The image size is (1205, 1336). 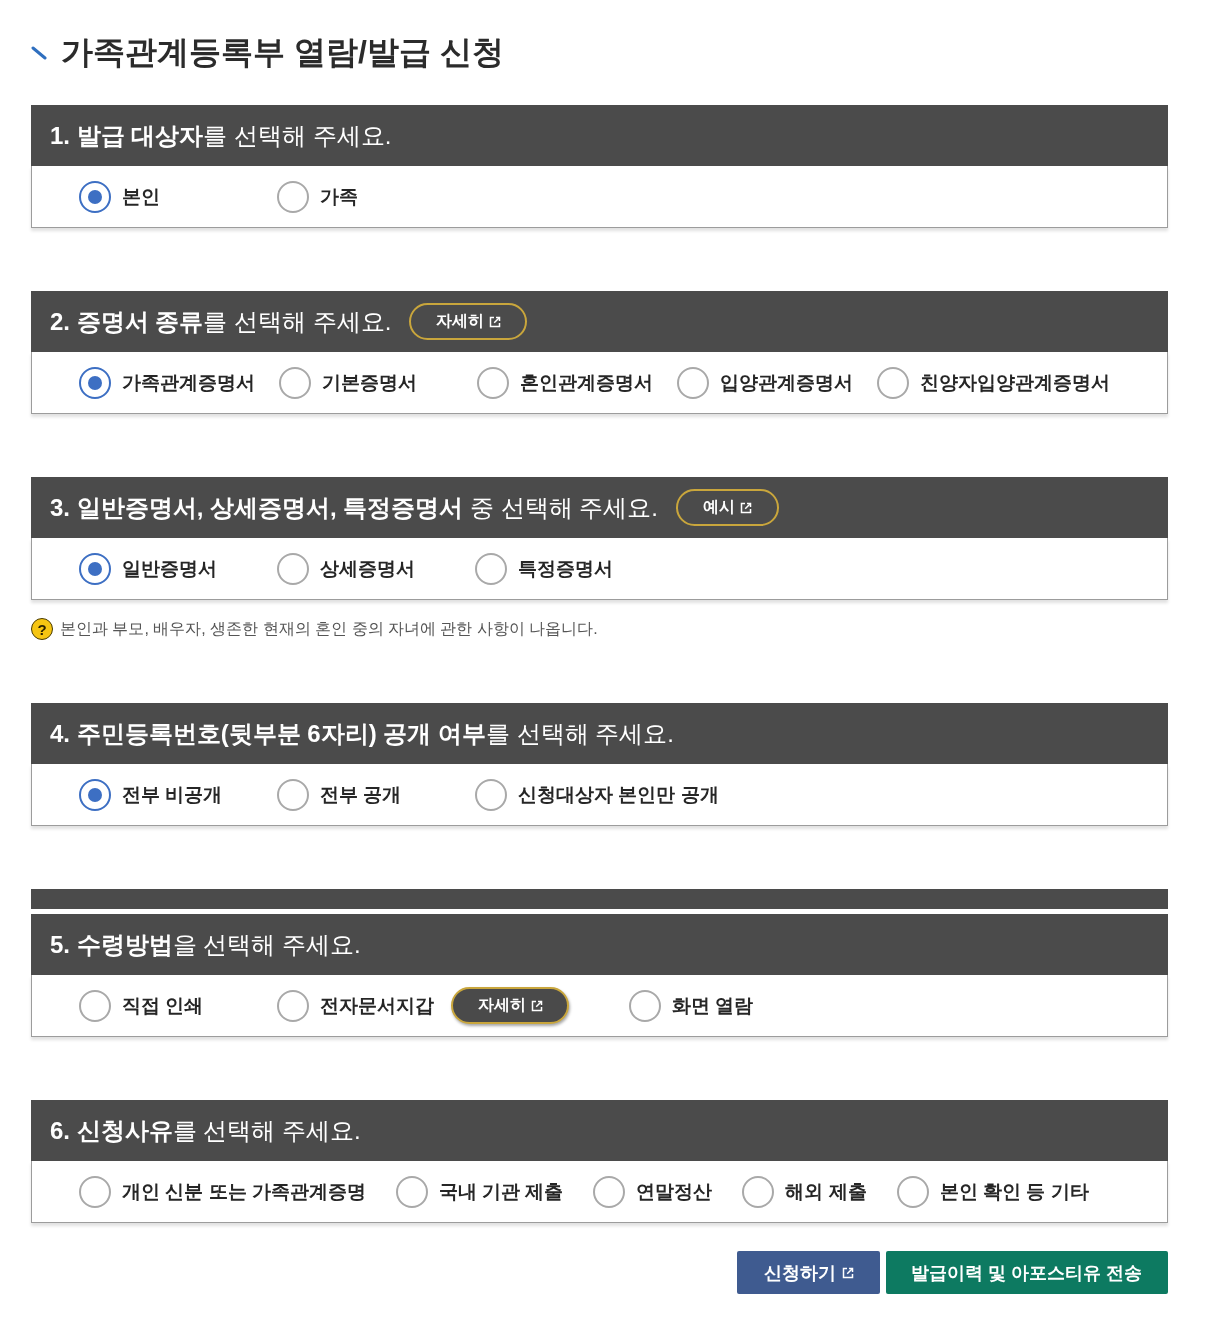 What do you see at coordinates (586, 382) in the screenshot?
I see `radio-label: 혼인관계증명서` at bounding box center [586, 382].